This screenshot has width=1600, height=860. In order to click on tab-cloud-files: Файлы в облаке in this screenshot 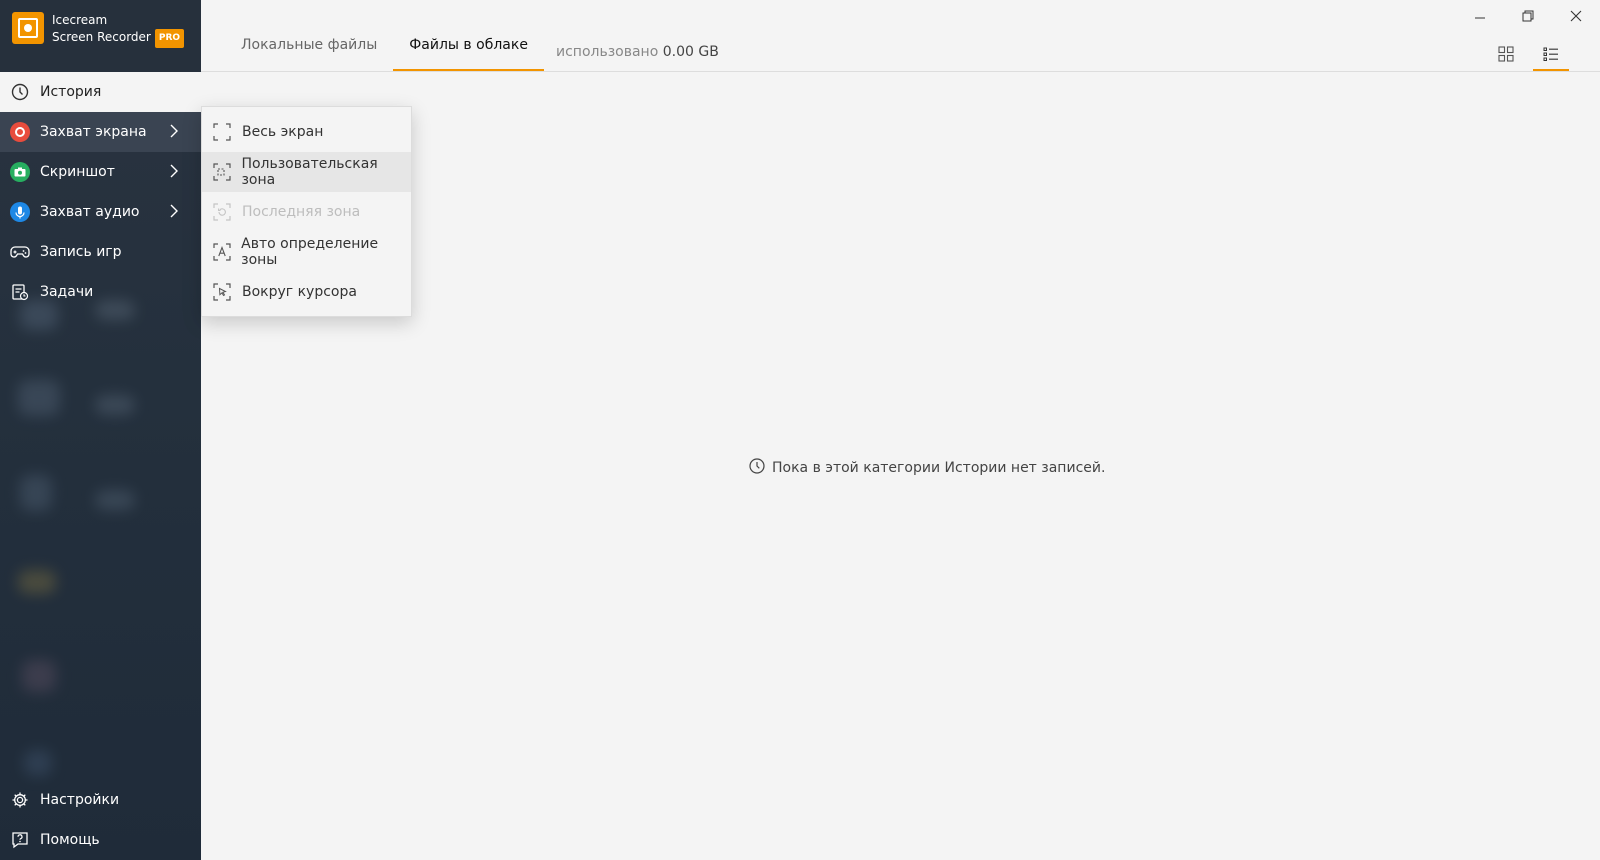, I will do `click(468, 53)`.